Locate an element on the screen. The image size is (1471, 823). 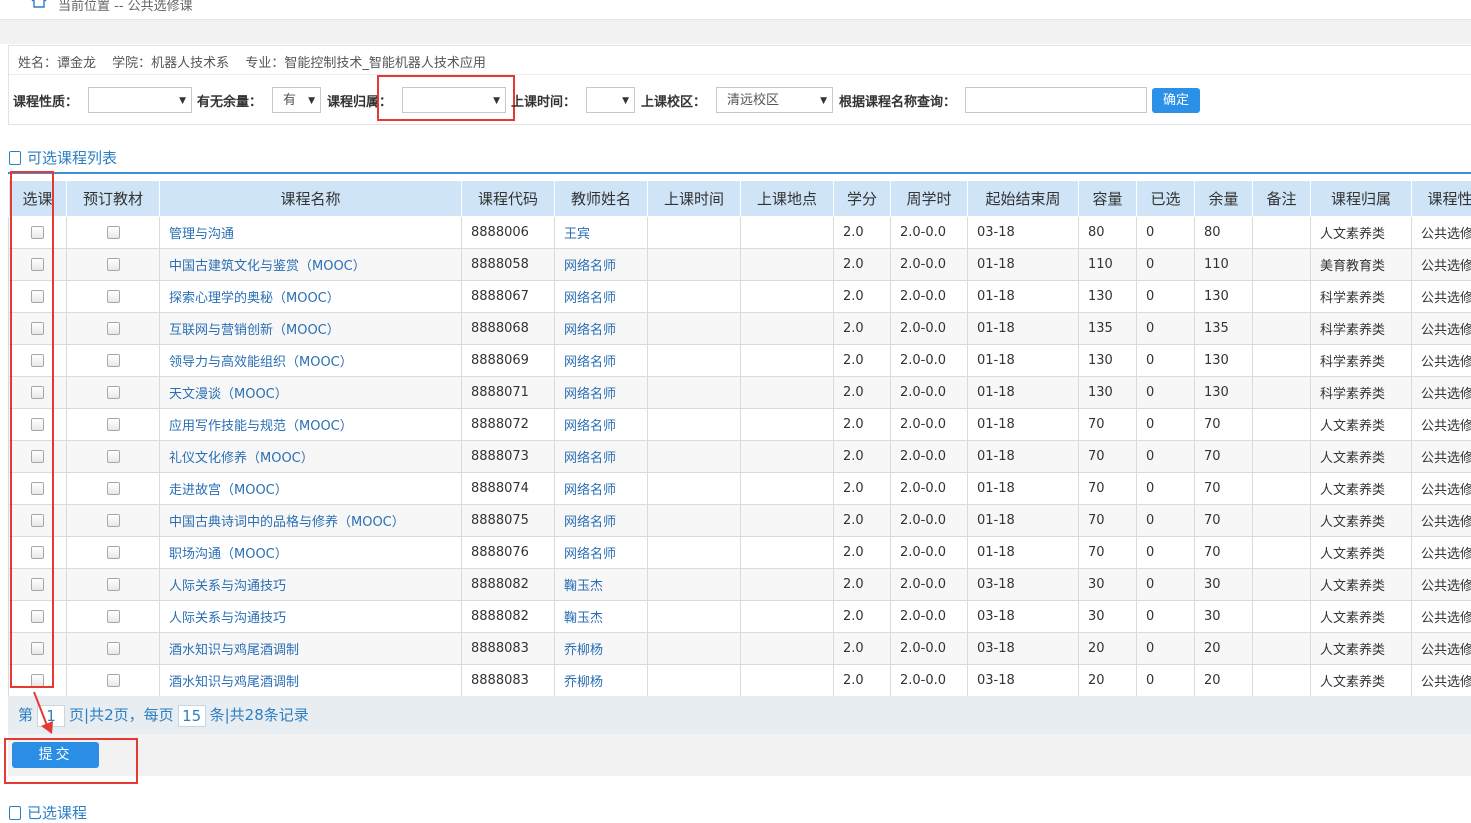
book-icon is located at coordinates (15, 158).